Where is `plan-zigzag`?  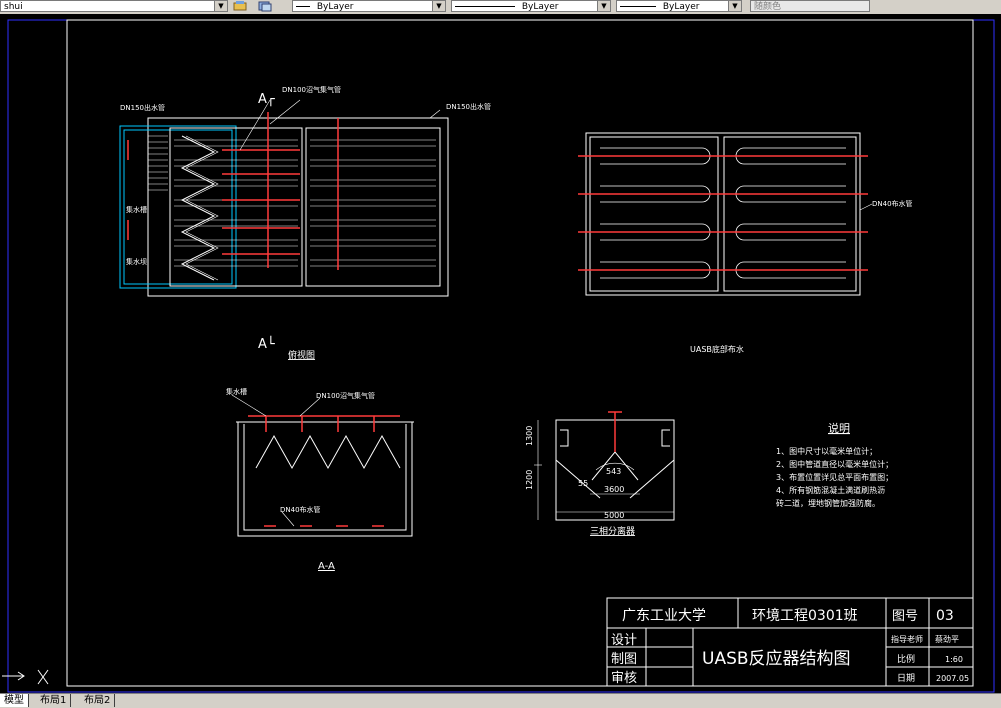
plan-zigzag is located at coordinates (198, 208).